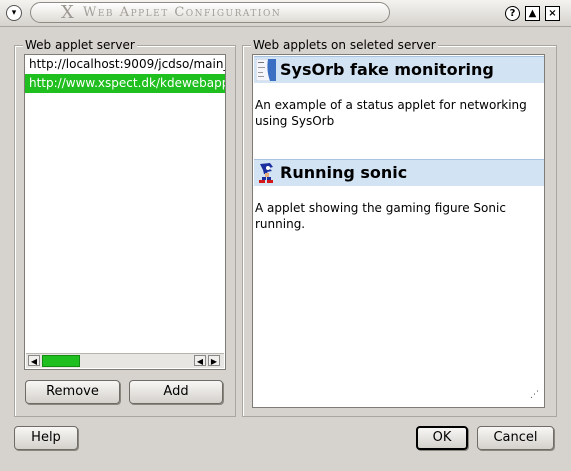  I want to click on shade-icon: ▲, so click(532, 13).